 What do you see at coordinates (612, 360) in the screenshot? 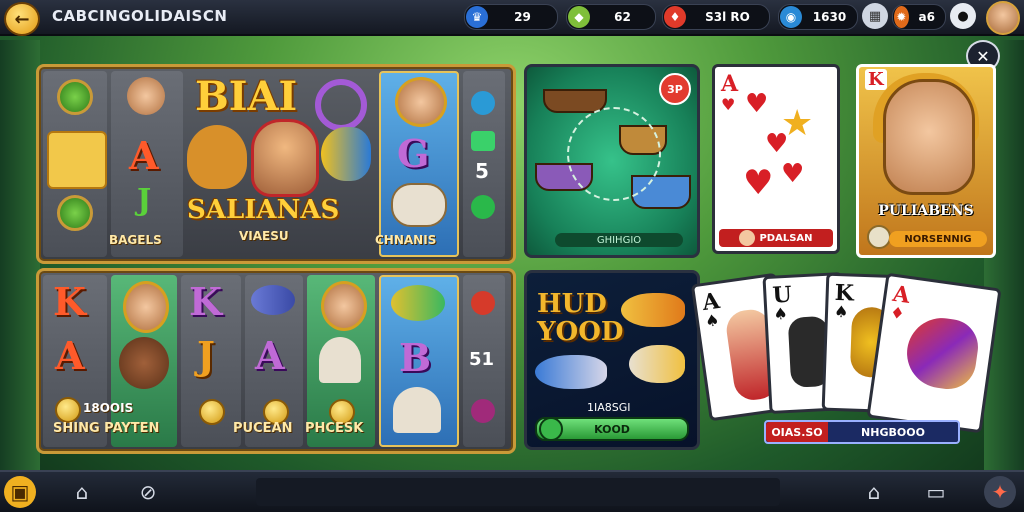
I see `fish-game-tile: HUD YOOD 1IA8SGI KOOD` at bounding box center [612, 360].